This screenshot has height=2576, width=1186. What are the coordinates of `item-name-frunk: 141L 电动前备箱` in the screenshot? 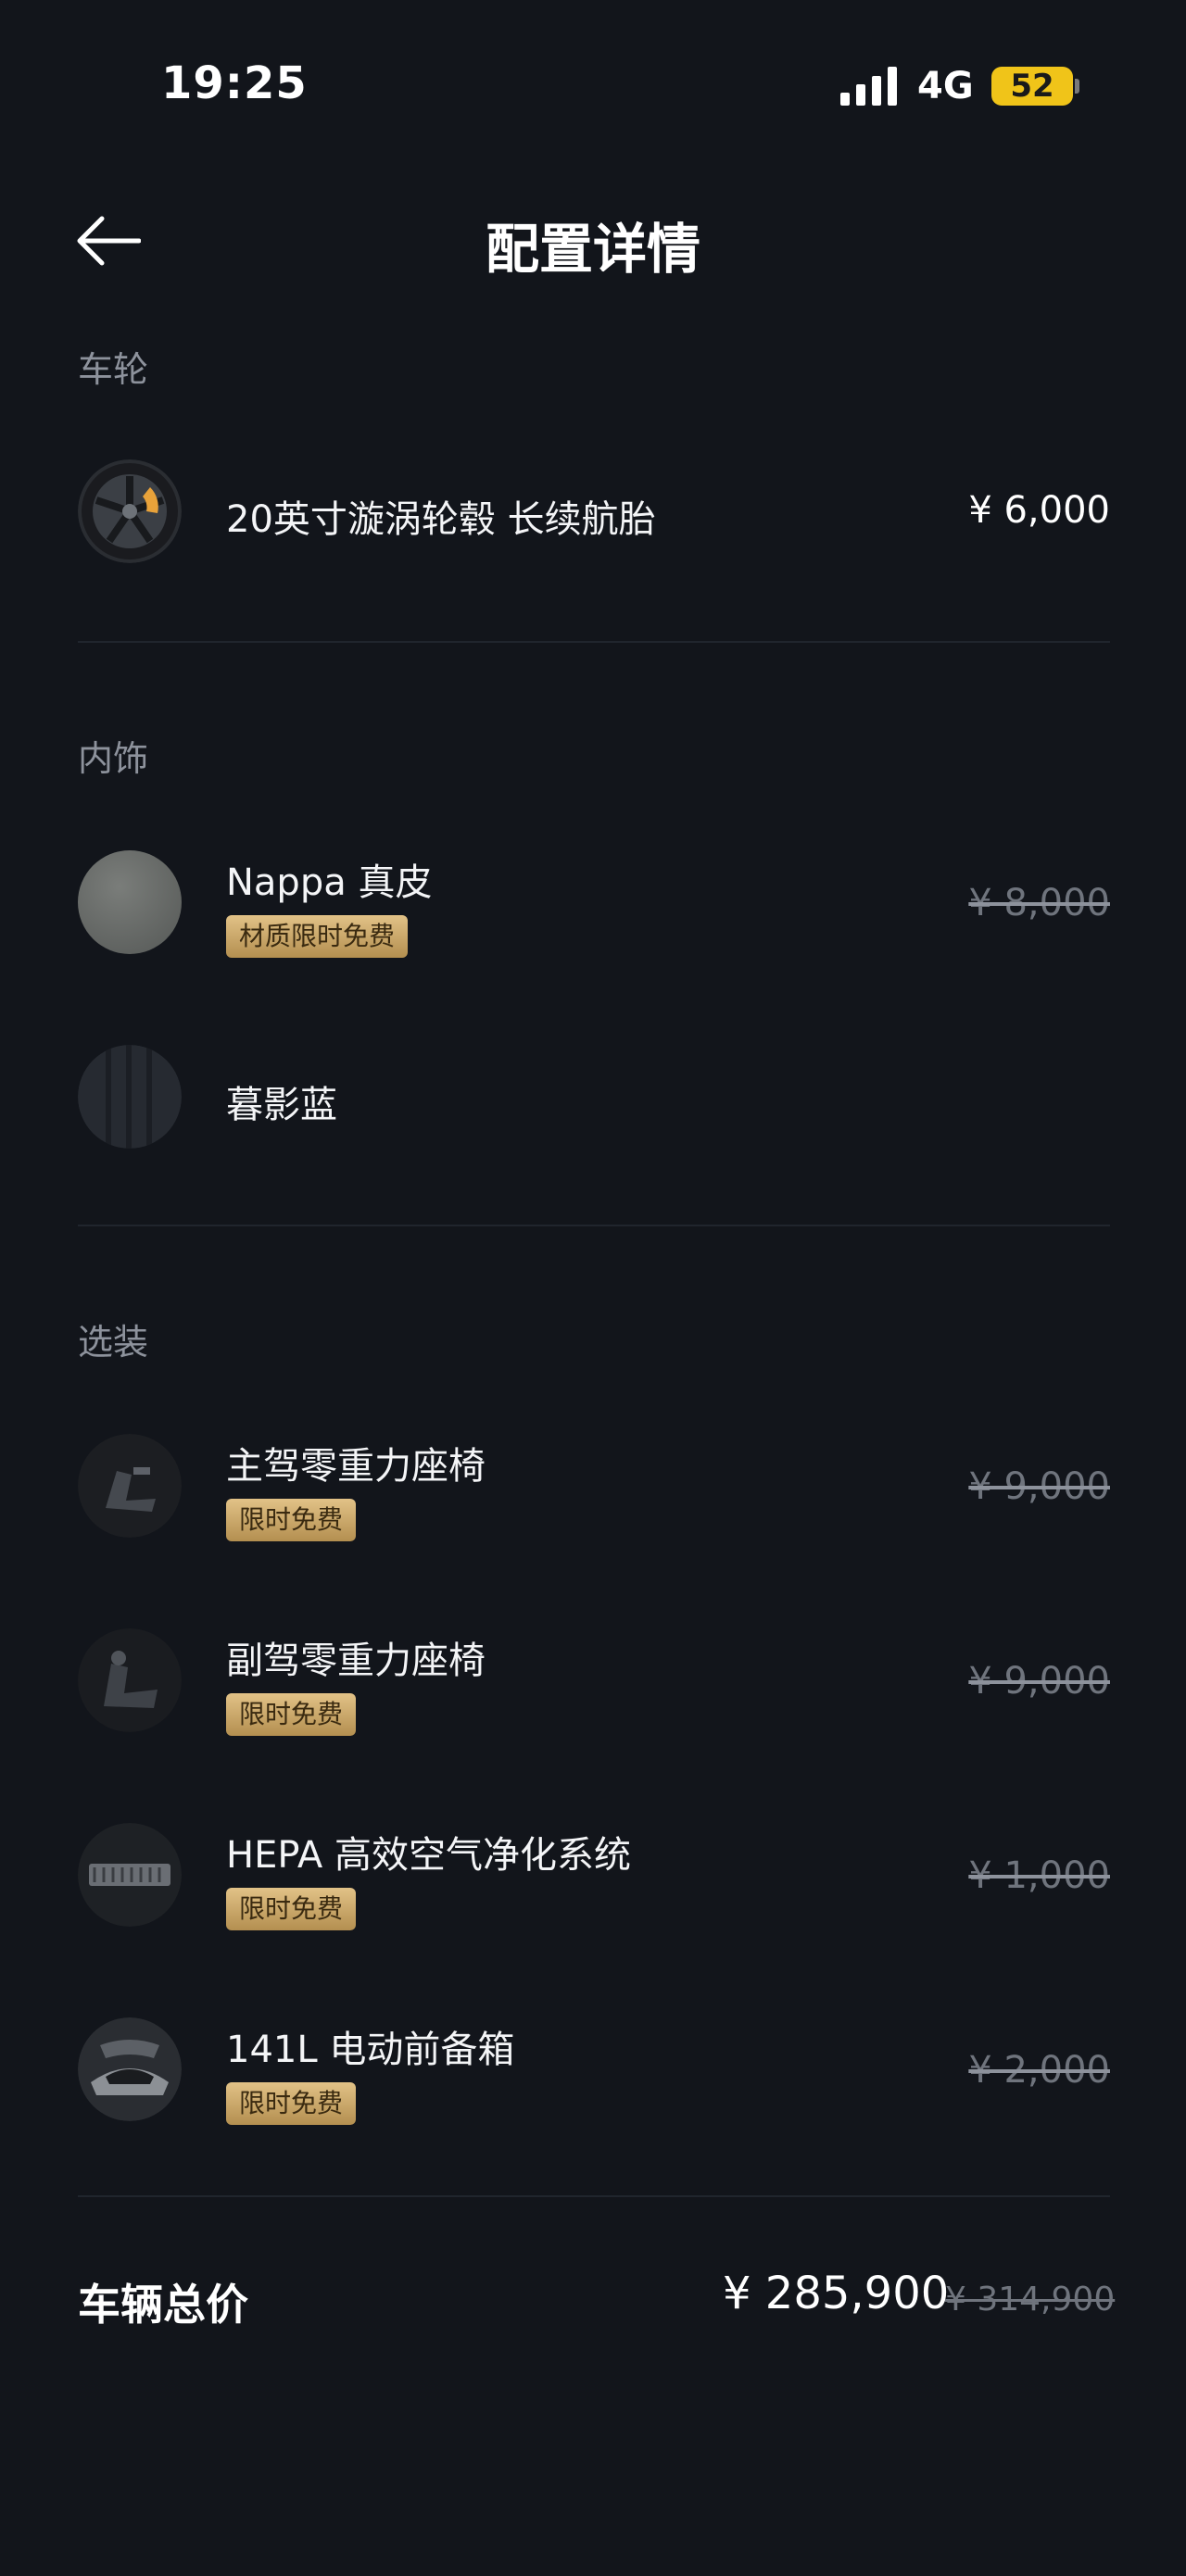 It's located at (370, 2050).